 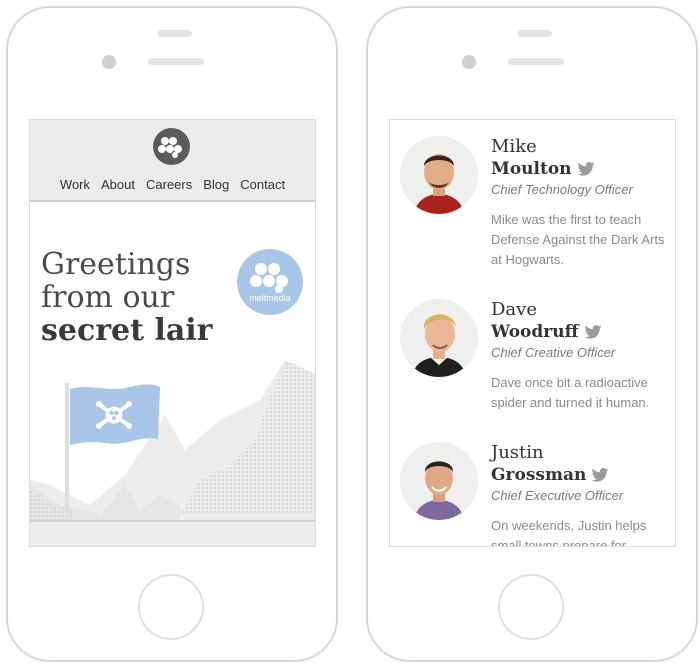 I want to click on avatar-justin, so click(x=439, y=481).